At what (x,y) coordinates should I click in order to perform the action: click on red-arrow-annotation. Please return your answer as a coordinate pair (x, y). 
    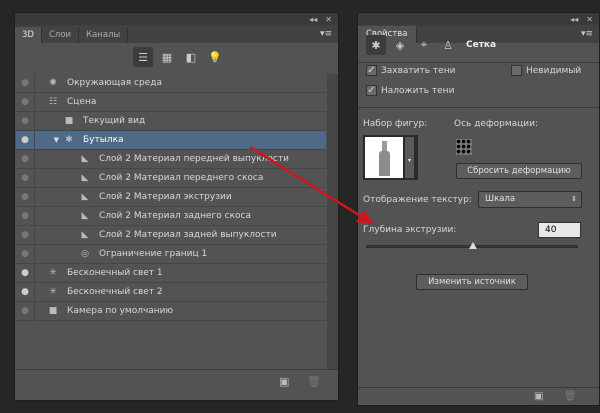
    Looking at the image, I should click on (311, 184).